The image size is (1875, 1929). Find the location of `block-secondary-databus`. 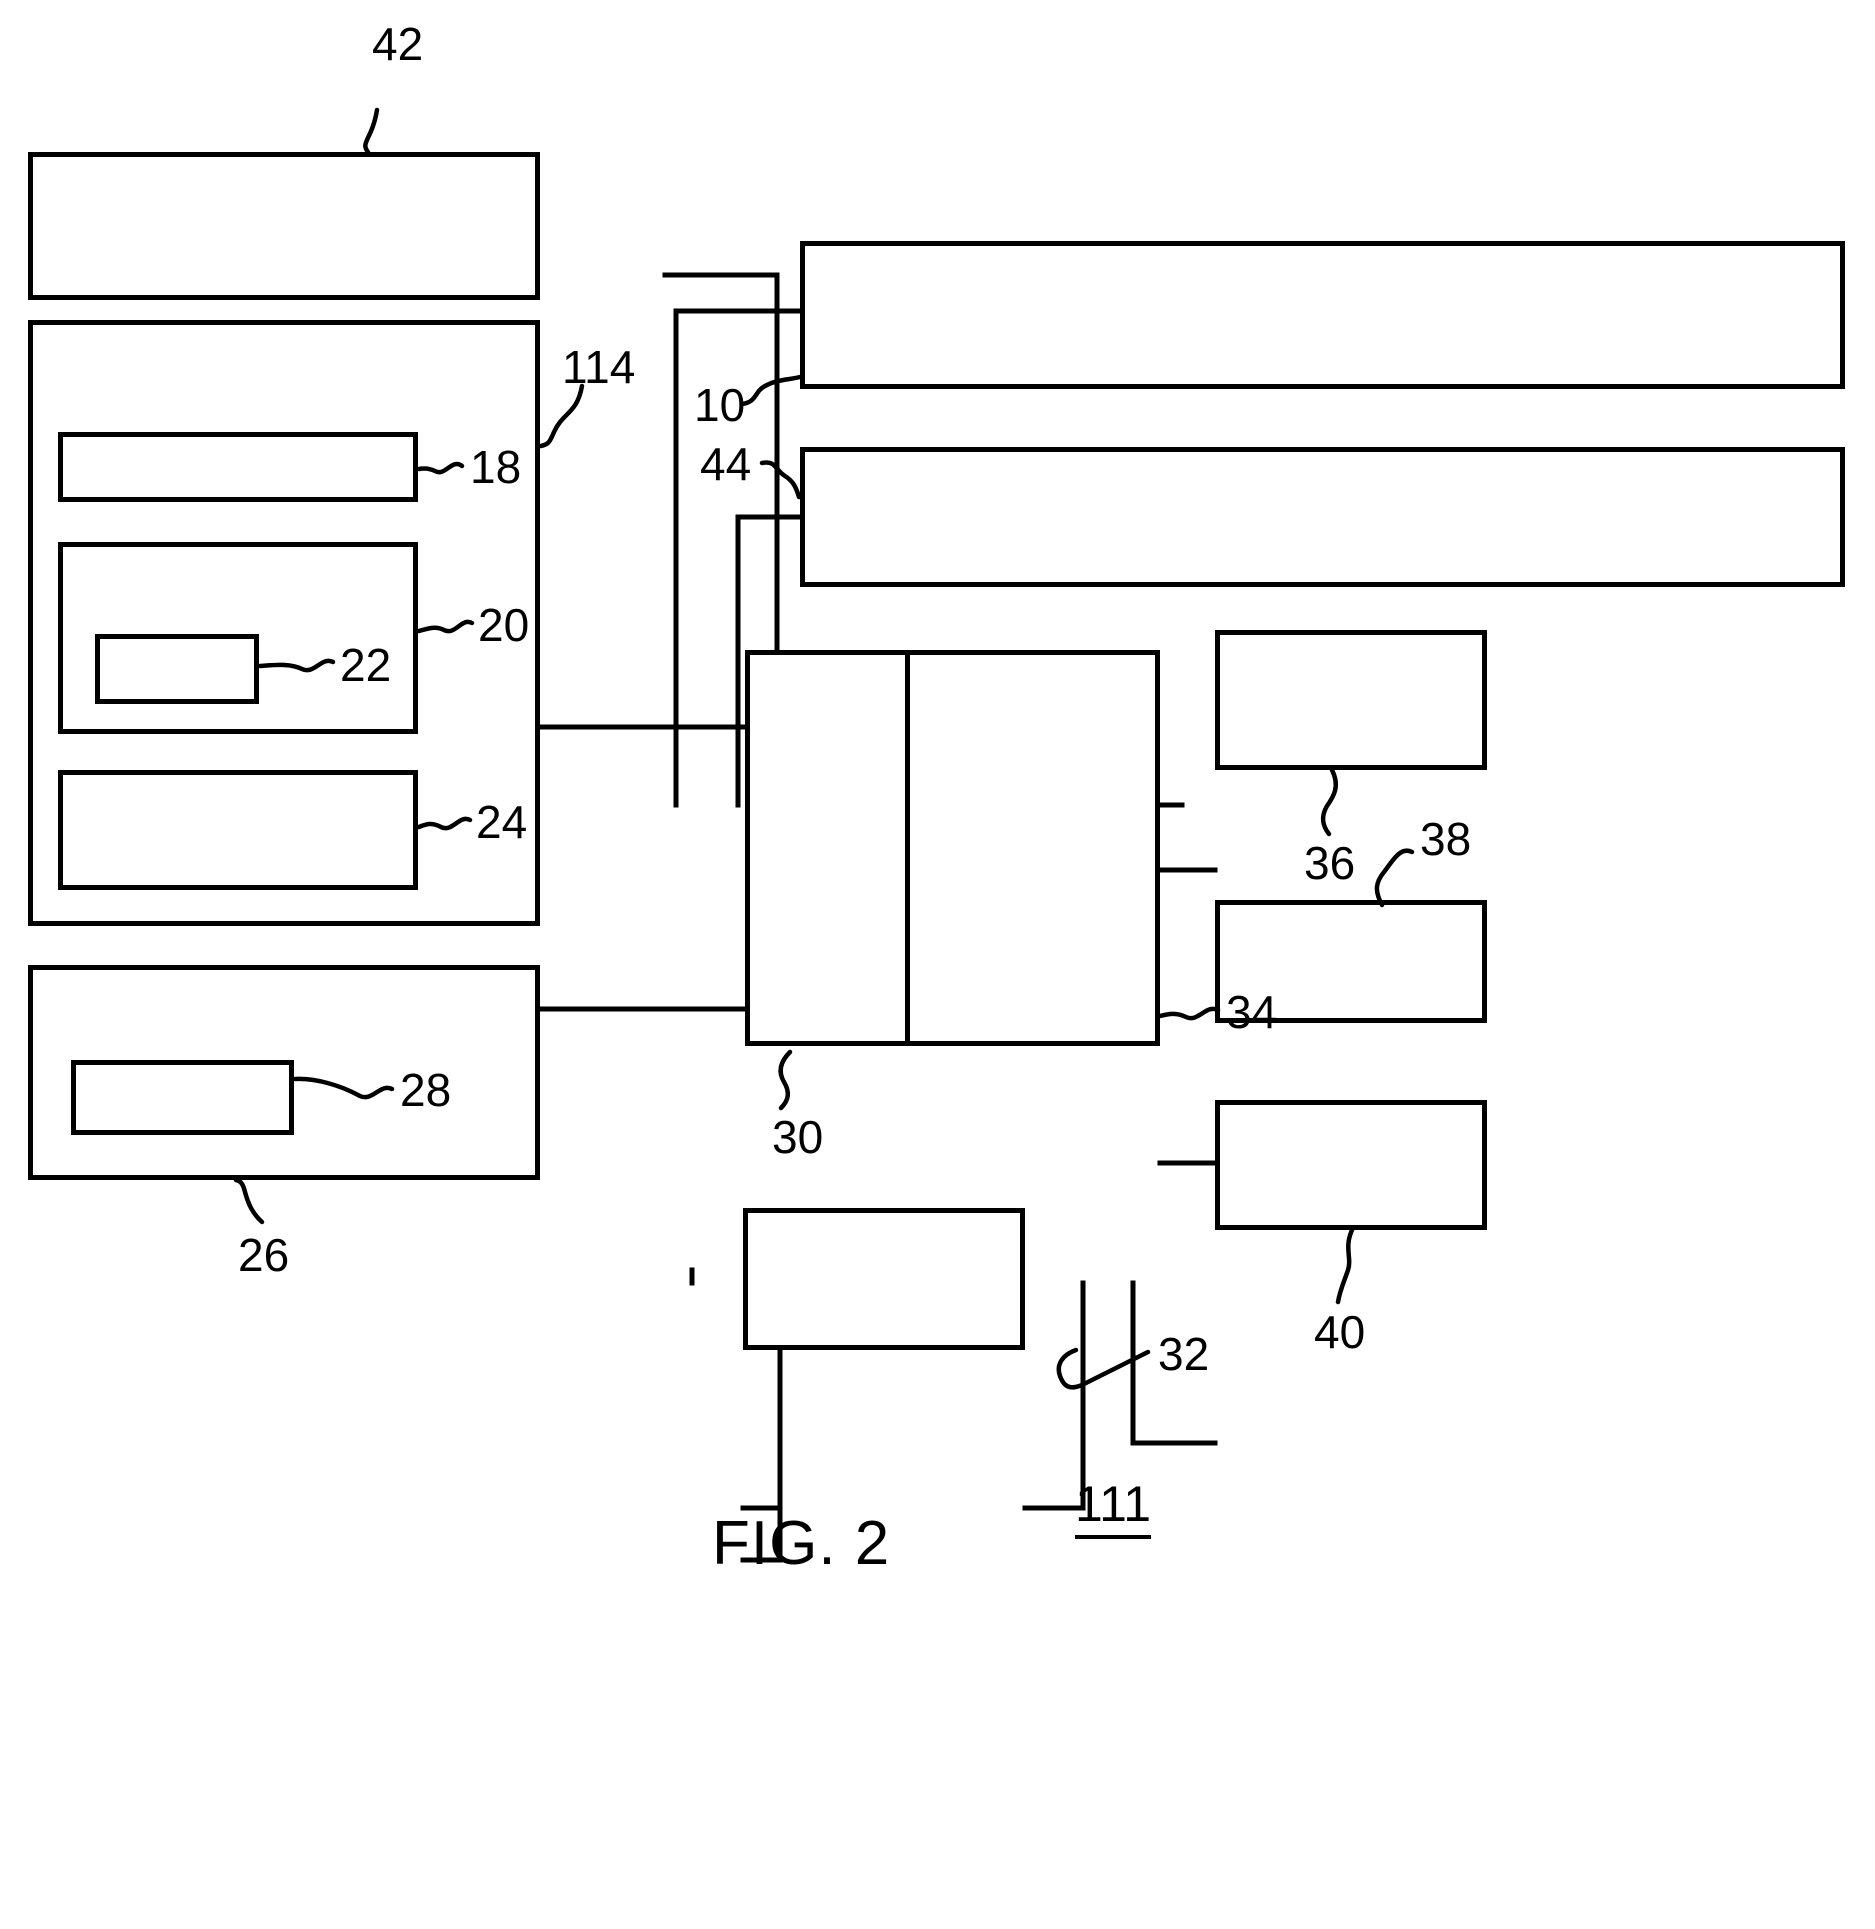

block-secondary-databus is located at coordinates (1032, 848).